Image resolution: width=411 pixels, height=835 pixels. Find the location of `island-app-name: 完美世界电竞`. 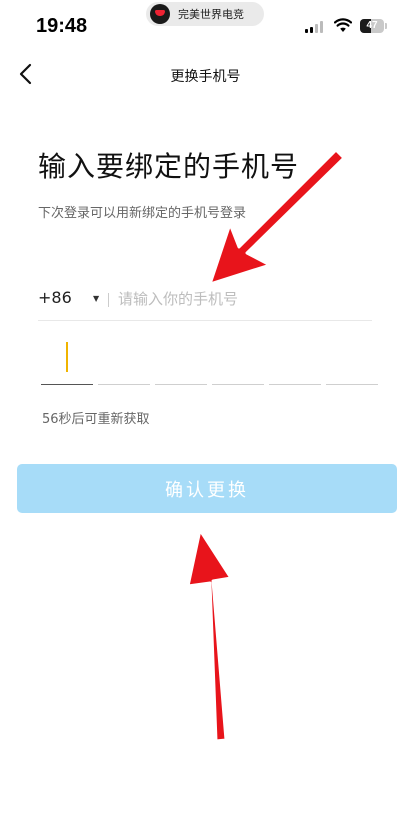

island-app-name: 完美世界电竞 is located at coordinates (211, 14).